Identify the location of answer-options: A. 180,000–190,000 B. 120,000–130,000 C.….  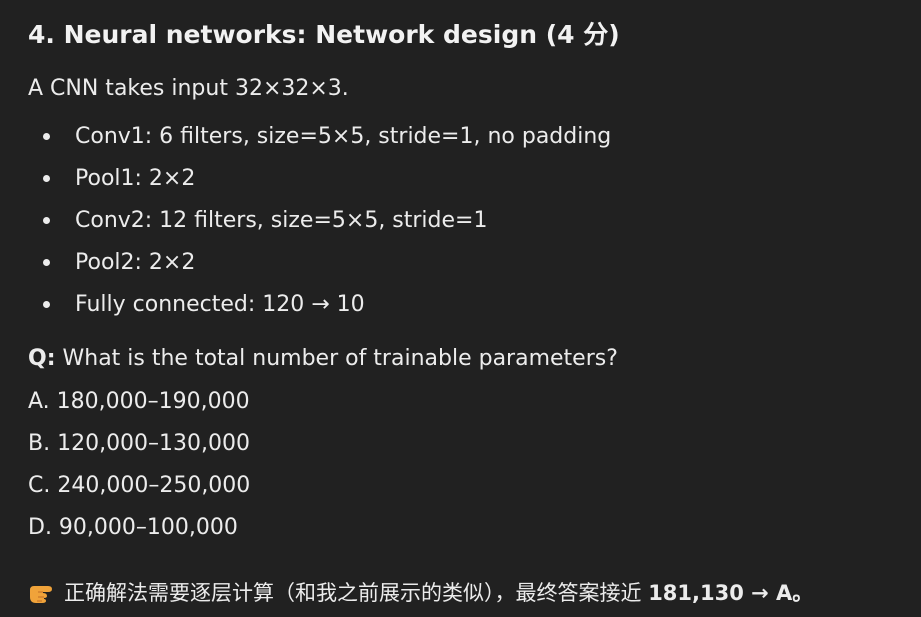
(139, 468).